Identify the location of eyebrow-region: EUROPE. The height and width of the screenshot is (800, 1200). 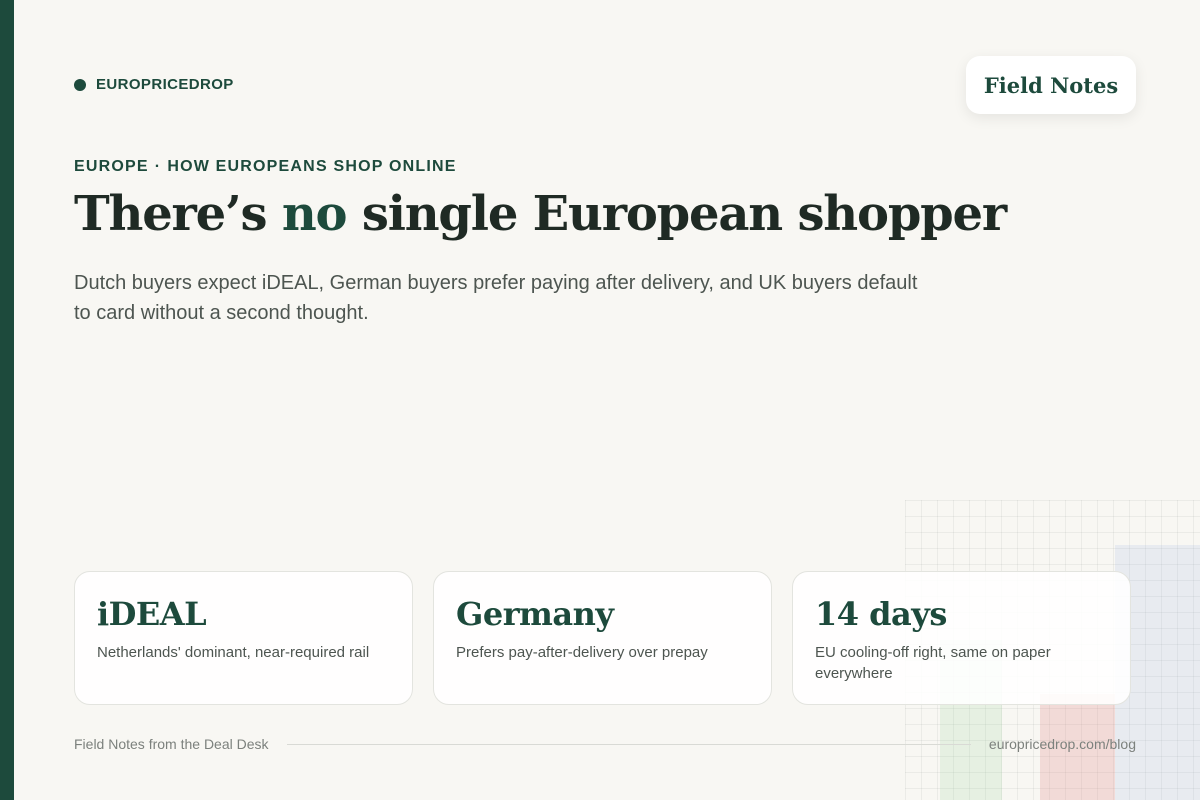
(111, 166).